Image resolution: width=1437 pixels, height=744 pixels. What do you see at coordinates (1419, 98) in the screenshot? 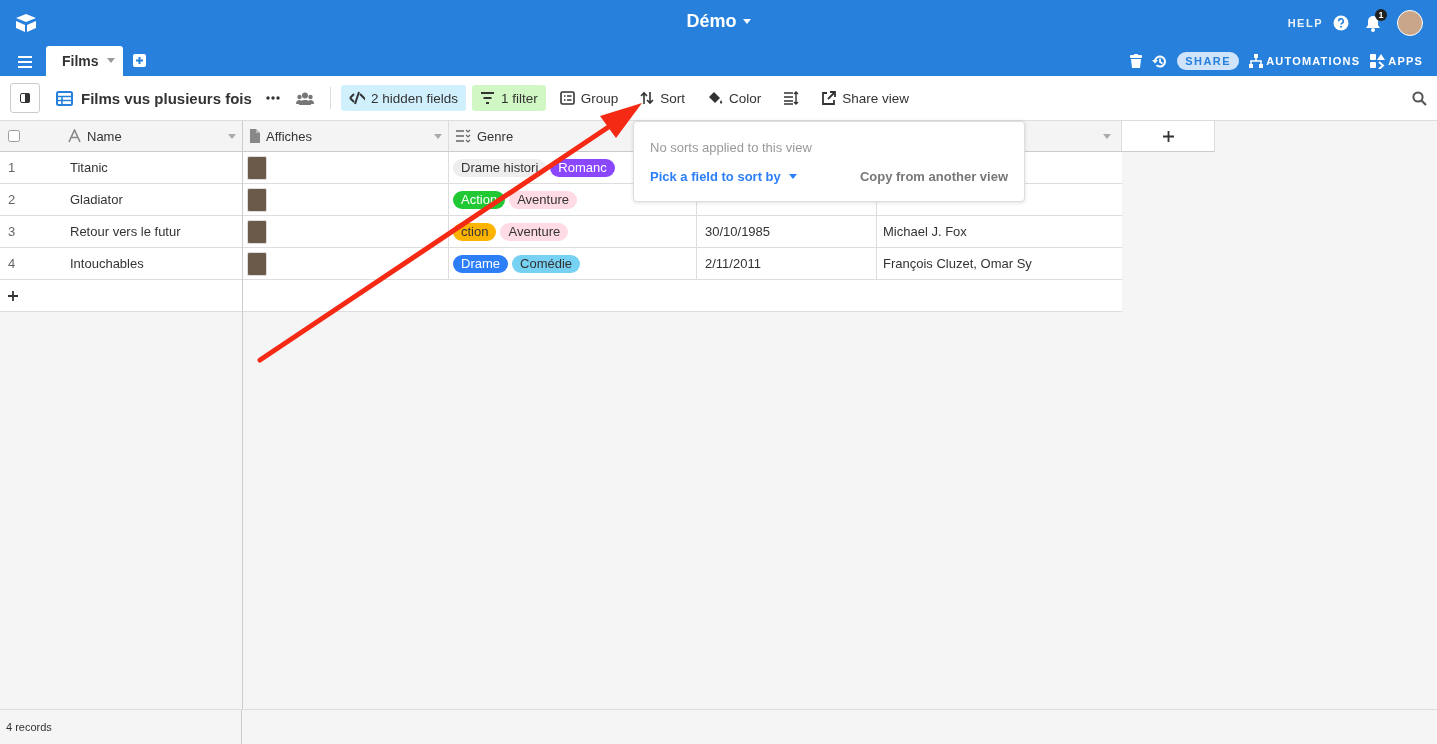
I see `search-icon` at bounding box center [1419, 98].